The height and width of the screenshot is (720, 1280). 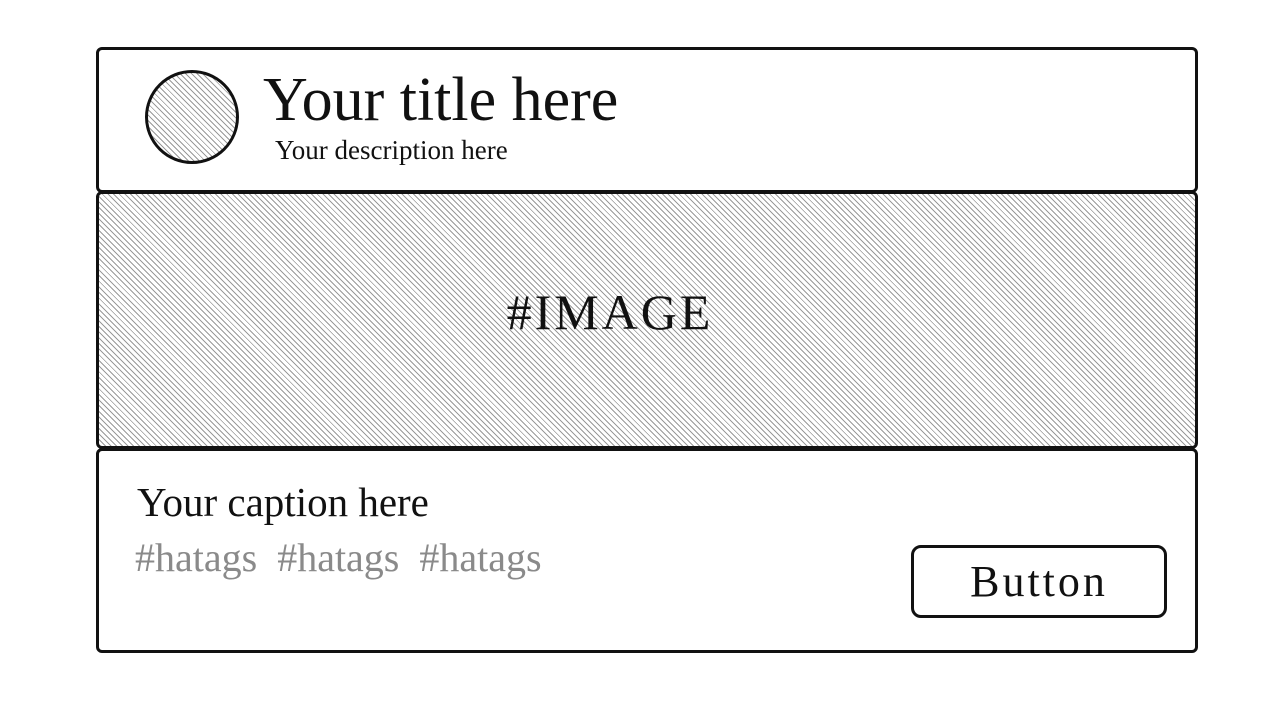 What do you see at coordinates (283, 502) in the screenshot?
I see `post-caption: Your caption here` at bounding box center [283, 502].